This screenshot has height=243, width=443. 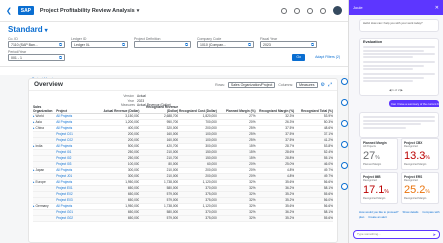 What do you see at coordinates (211, 134) in the screenshot?
I see `table-cell: 100,000` at bounding box center [211, 134].